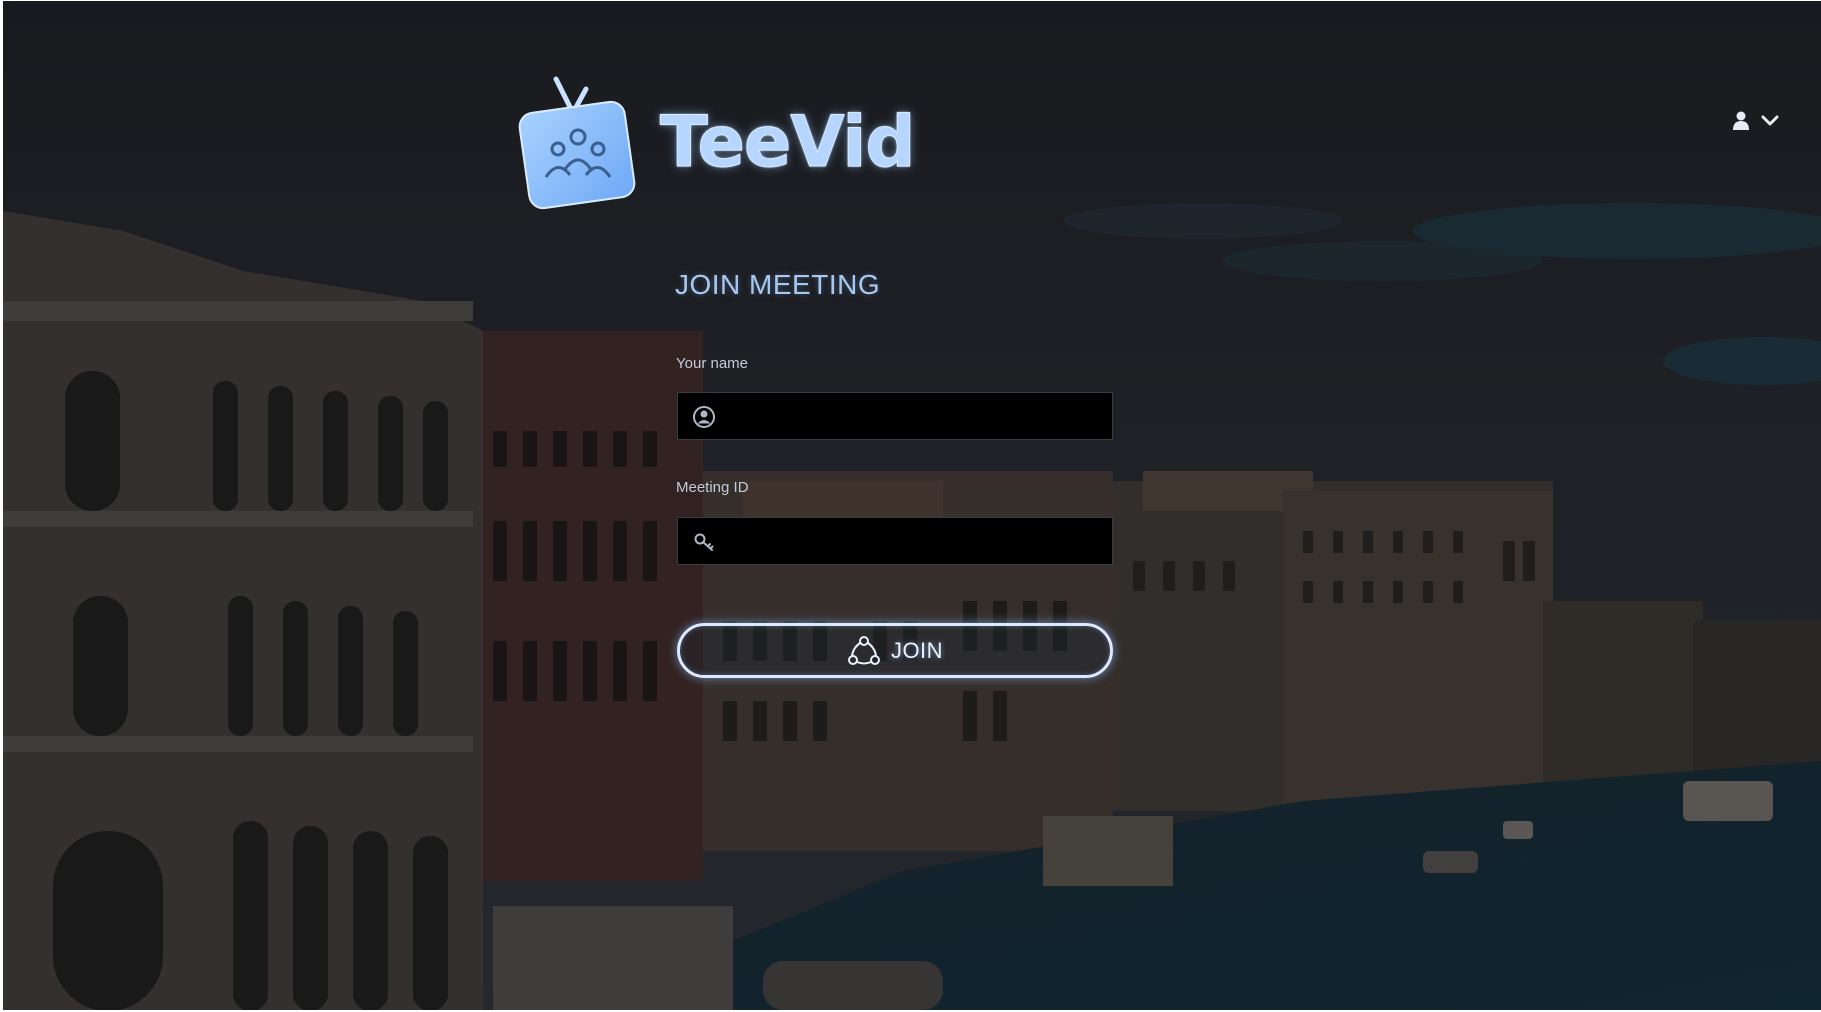  I want to click on tv-people-icon, so click(577, 143).